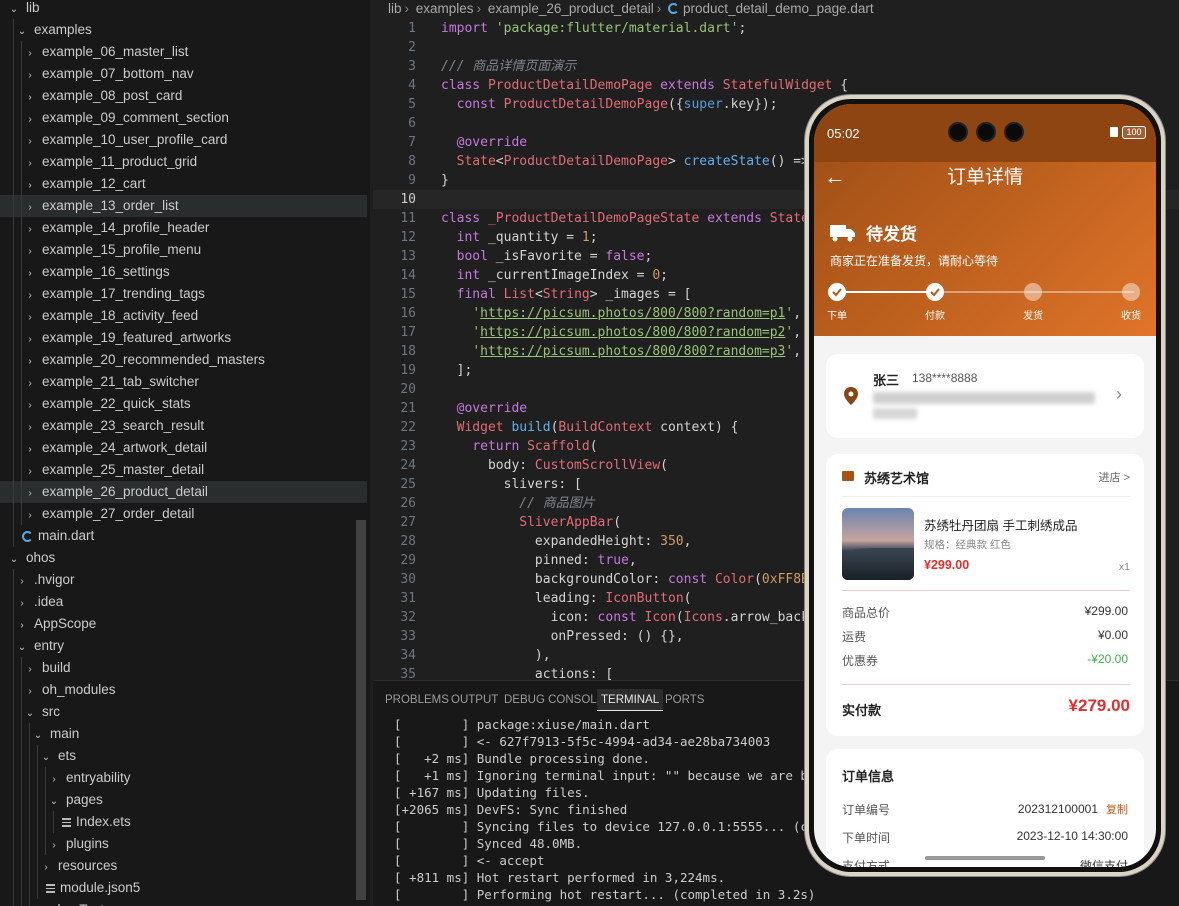 The height and width of the screenshot is (906, 1179). What do you see at coordinates (183, 30) in the screenshot?
I see `tree-item: ⌄ examples` at bounding box center [183, 30].